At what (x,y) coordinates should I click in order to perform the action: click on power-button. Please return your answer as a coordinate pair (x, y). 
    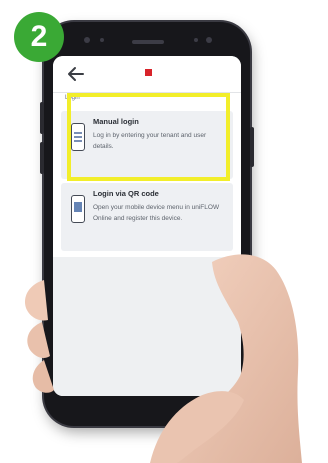
    Looking at the image, I should click on (252, 147).